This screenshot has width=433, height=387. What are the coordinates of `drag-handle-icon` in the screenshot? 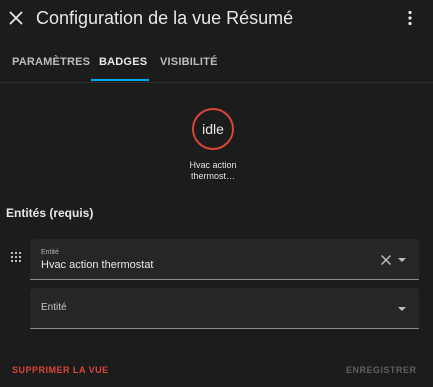 It's located at (16, 257).